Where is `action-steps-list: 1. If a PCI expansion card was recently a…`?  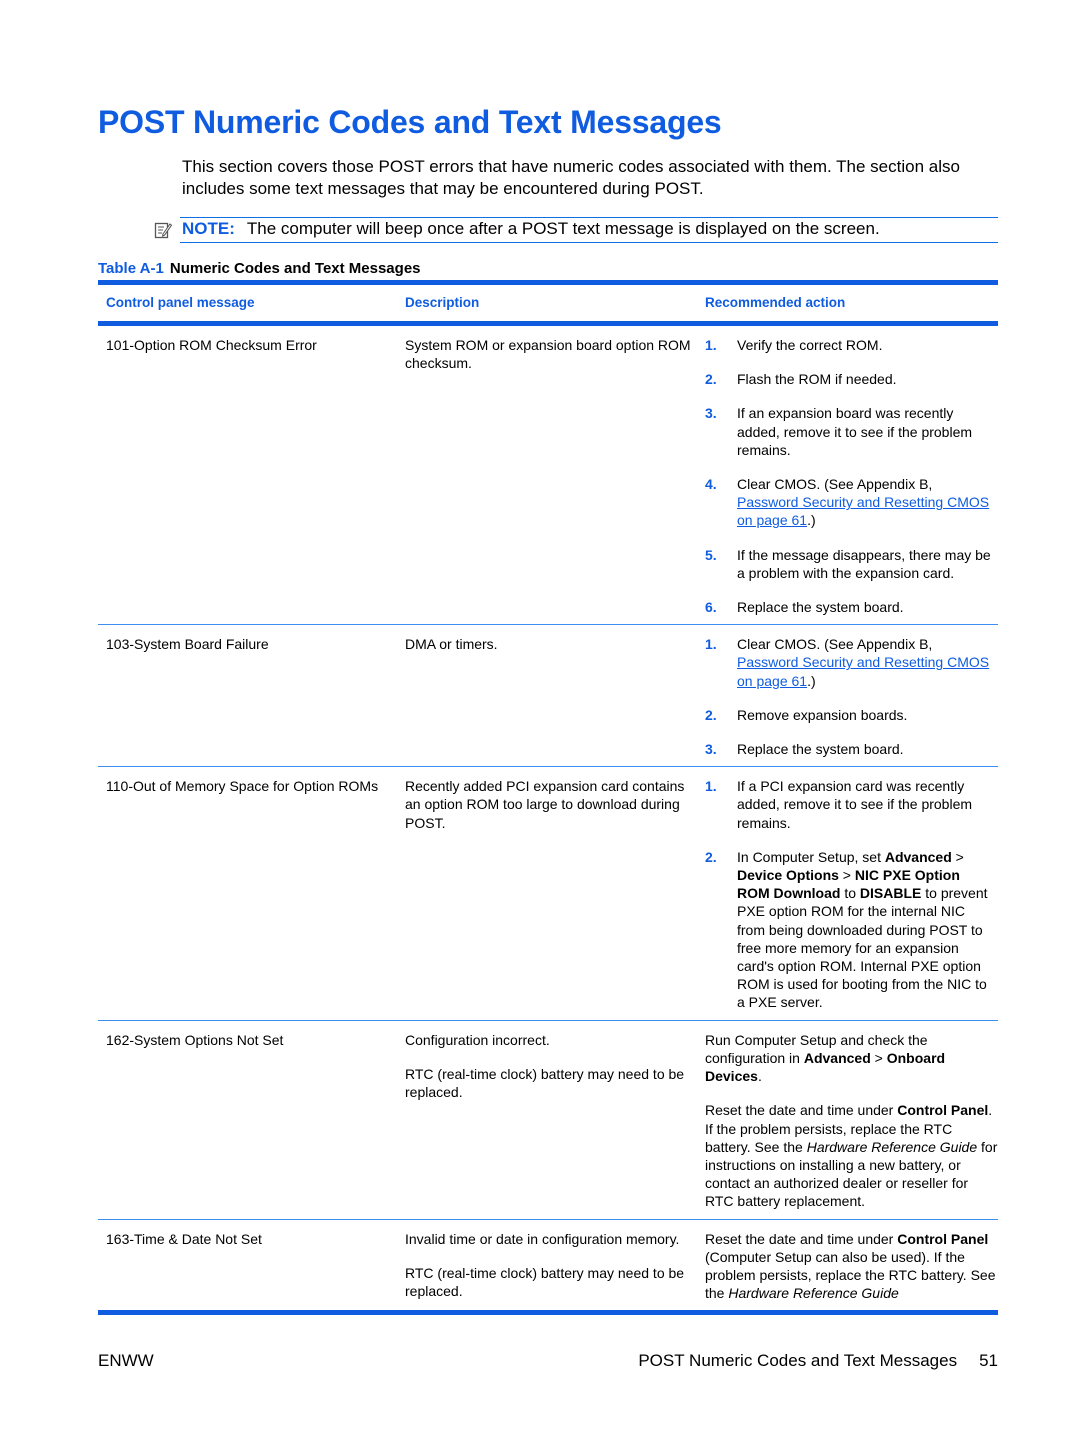 action-steps-list: 1. If a PCI expansion card was recently a… is located at coordinates (851, 894).